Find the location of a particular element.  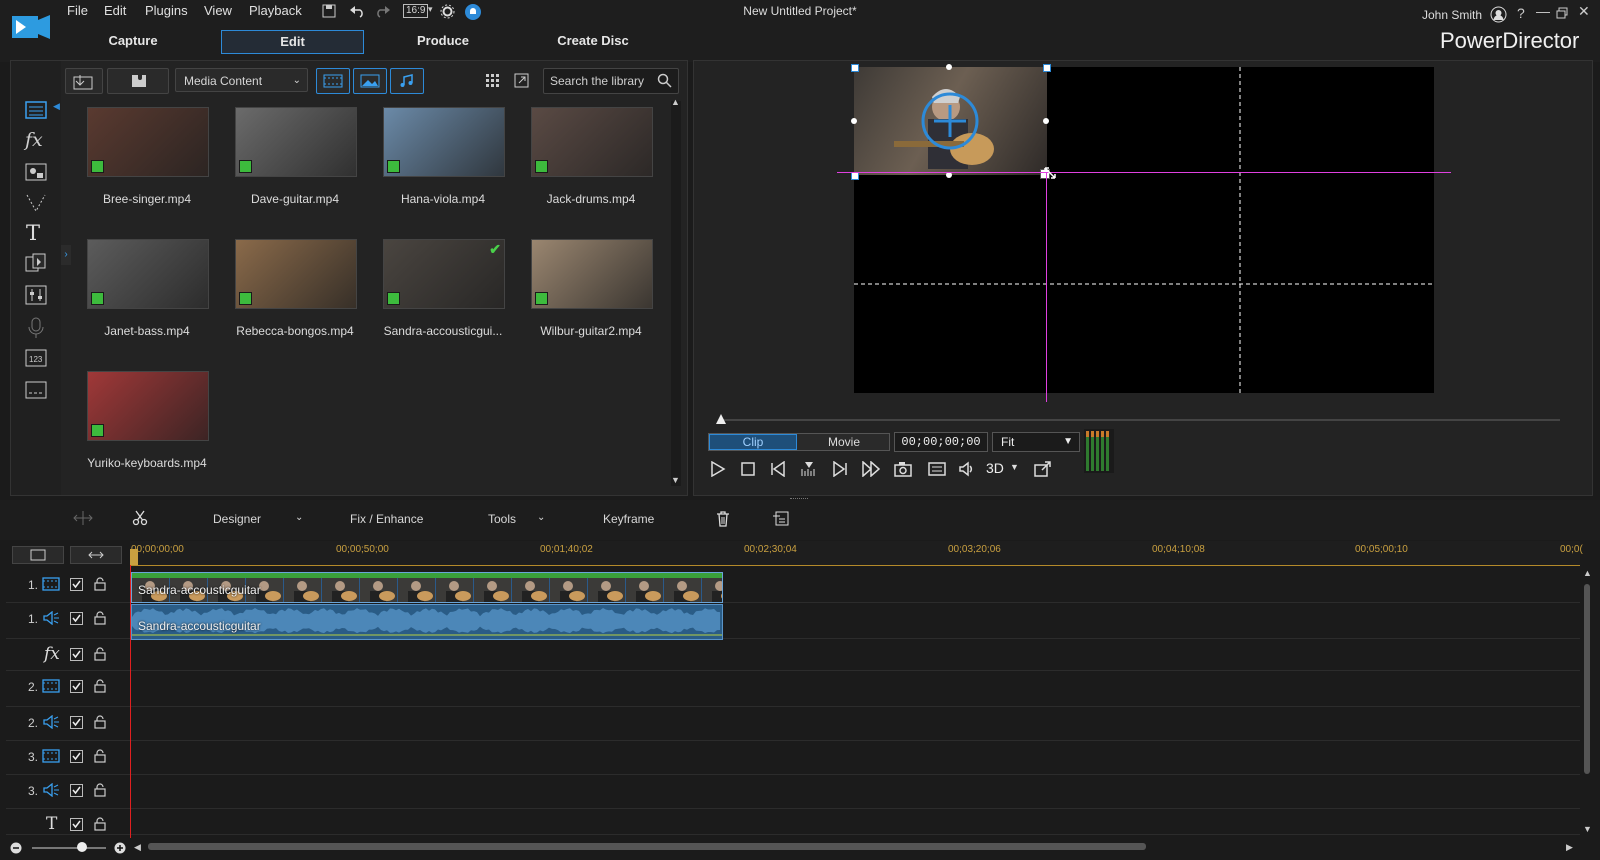

timecode-field: 00;00;00;00 is located at coordinates (941, 442).